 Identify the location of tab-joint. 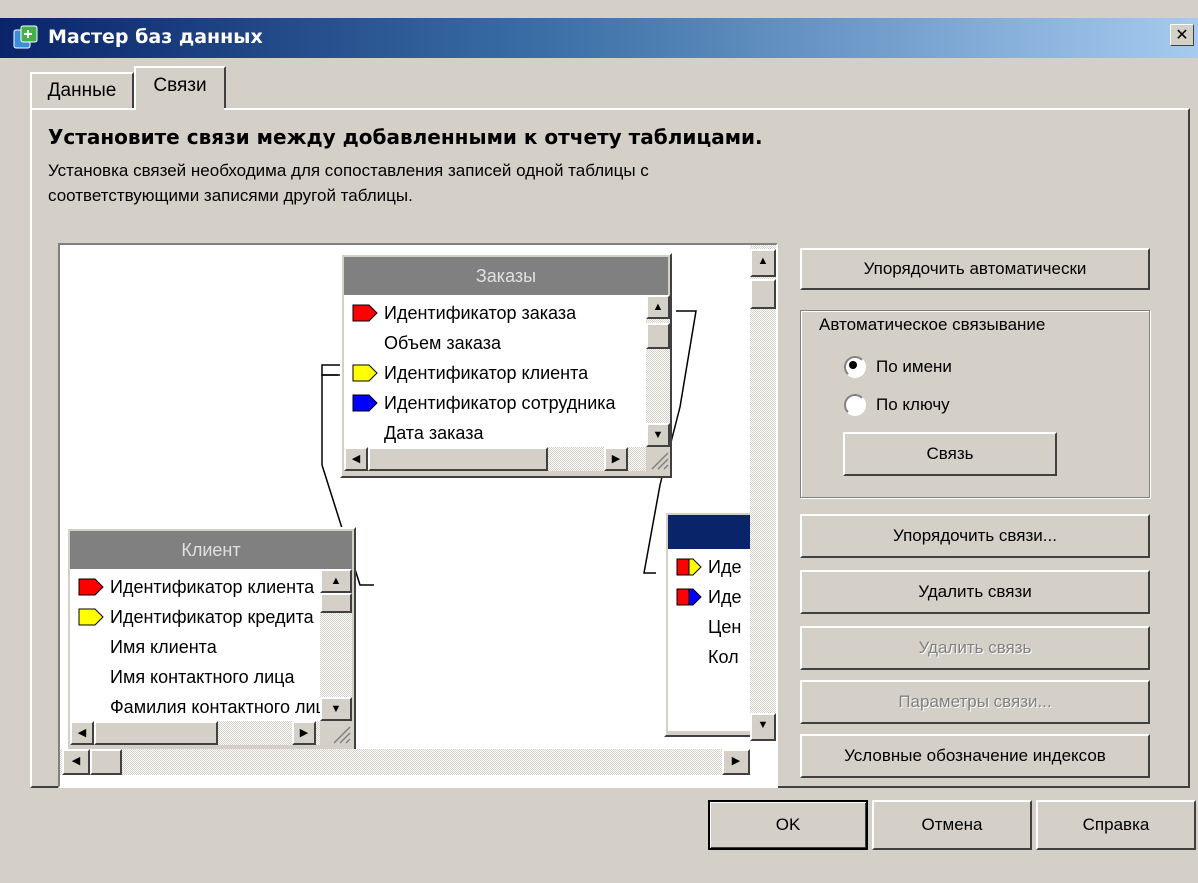
(180, 109).